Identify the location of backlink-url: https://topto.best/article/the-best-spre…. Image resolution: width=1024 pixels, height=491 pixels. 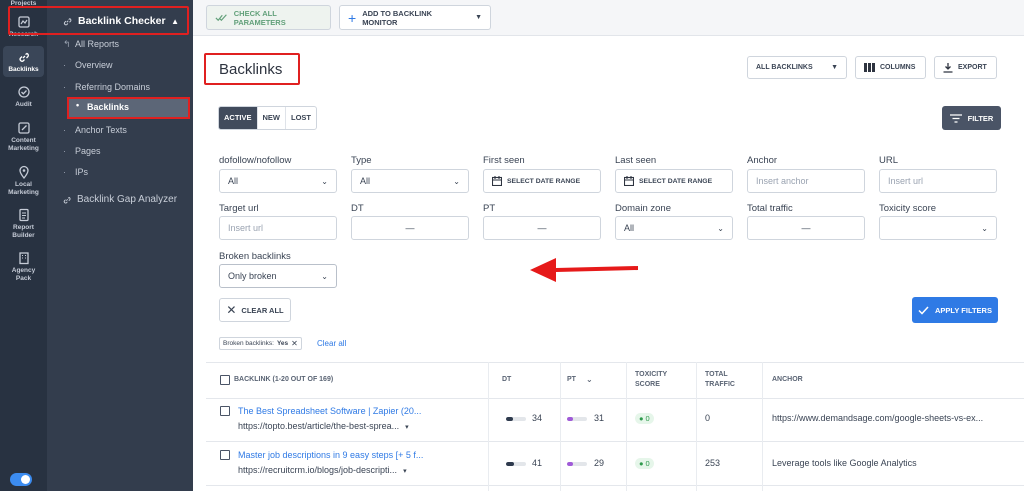
(323, 426).